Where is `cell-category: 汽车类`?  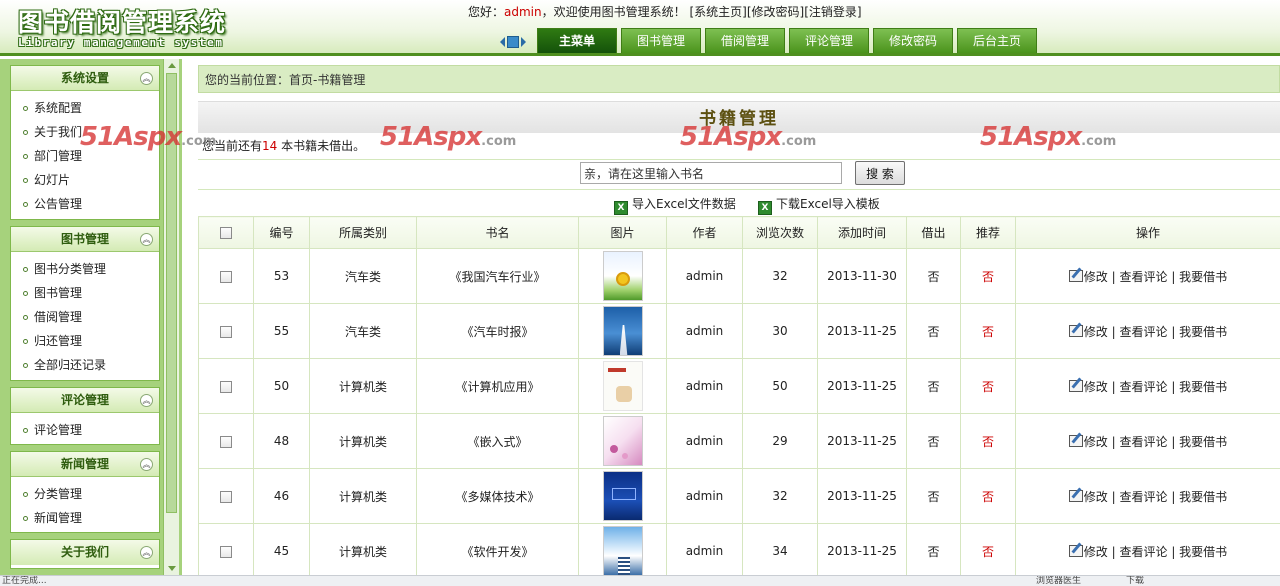 cell-category: 汽车类 is located at coordinates (363, 331).